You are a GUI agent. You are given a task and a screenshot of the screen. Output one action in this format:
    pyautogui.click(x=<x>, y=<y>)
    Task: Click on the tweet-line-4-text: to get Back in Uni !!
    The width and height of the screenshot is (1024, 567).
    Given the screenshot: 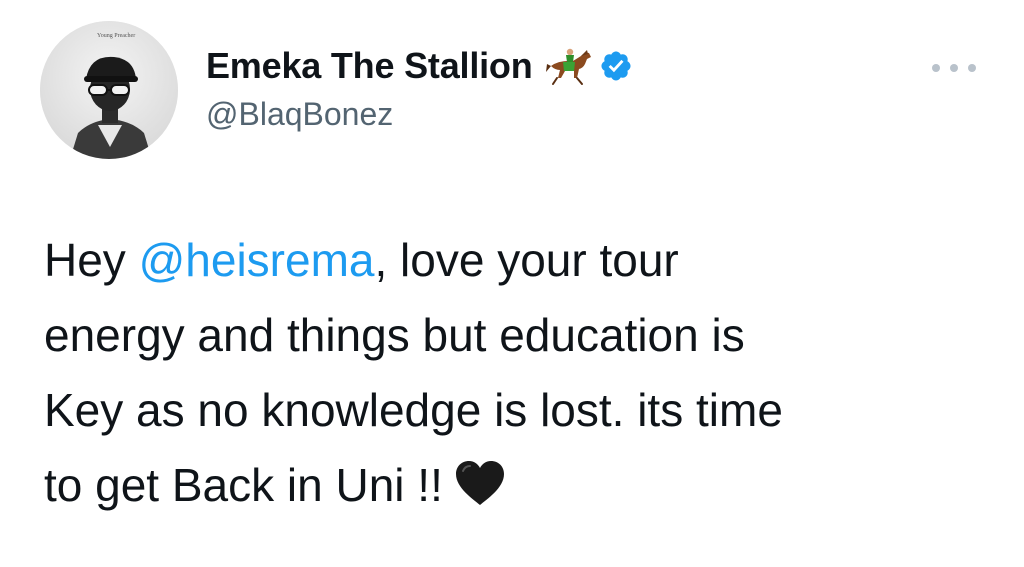 What is the action you would take?
    pyautogui.click(x=243, y=485)
    